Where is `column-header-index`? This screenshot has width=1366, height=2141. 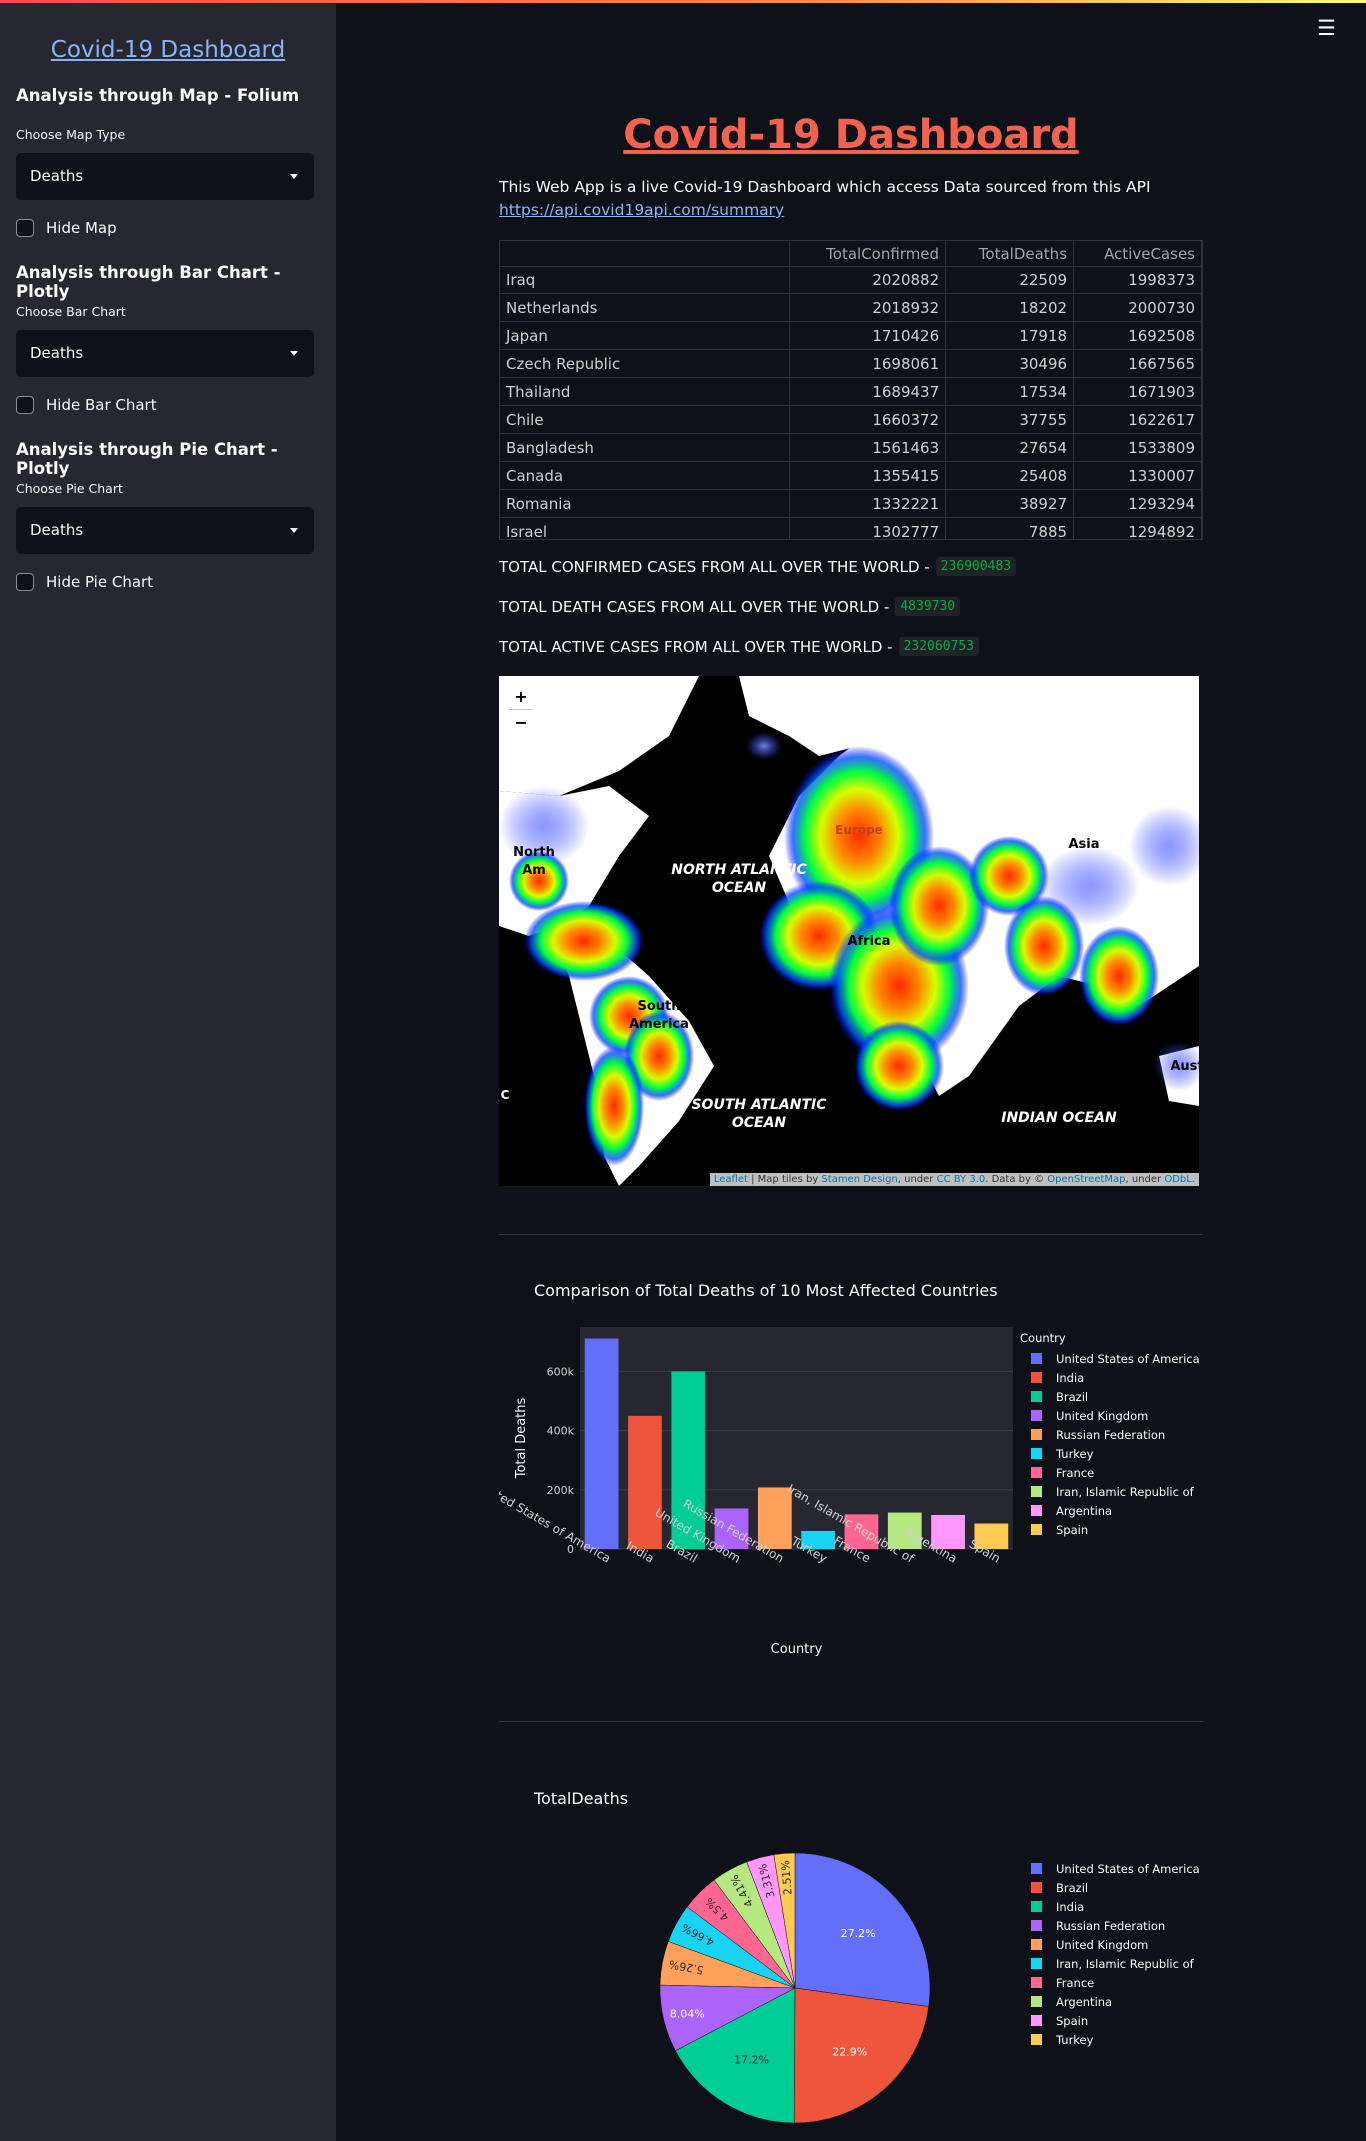
column-header-index is located at coordinates (645, 254).